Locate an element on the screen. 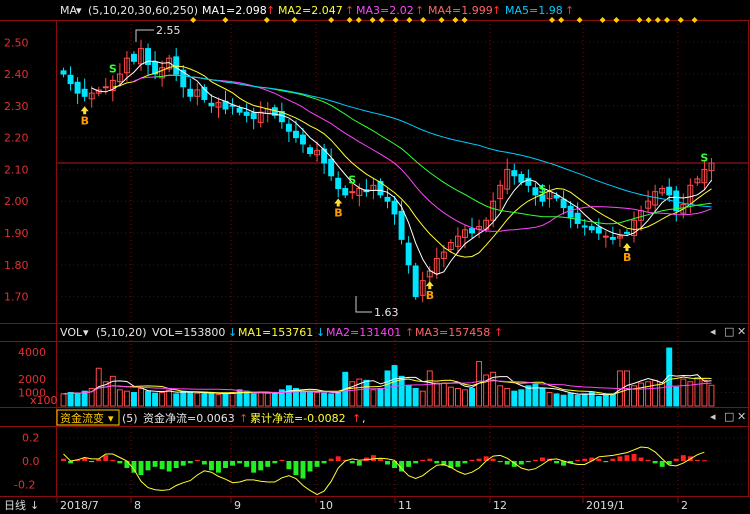  period-dropdown-icon: ↓ is located at coordinates (34, 505).